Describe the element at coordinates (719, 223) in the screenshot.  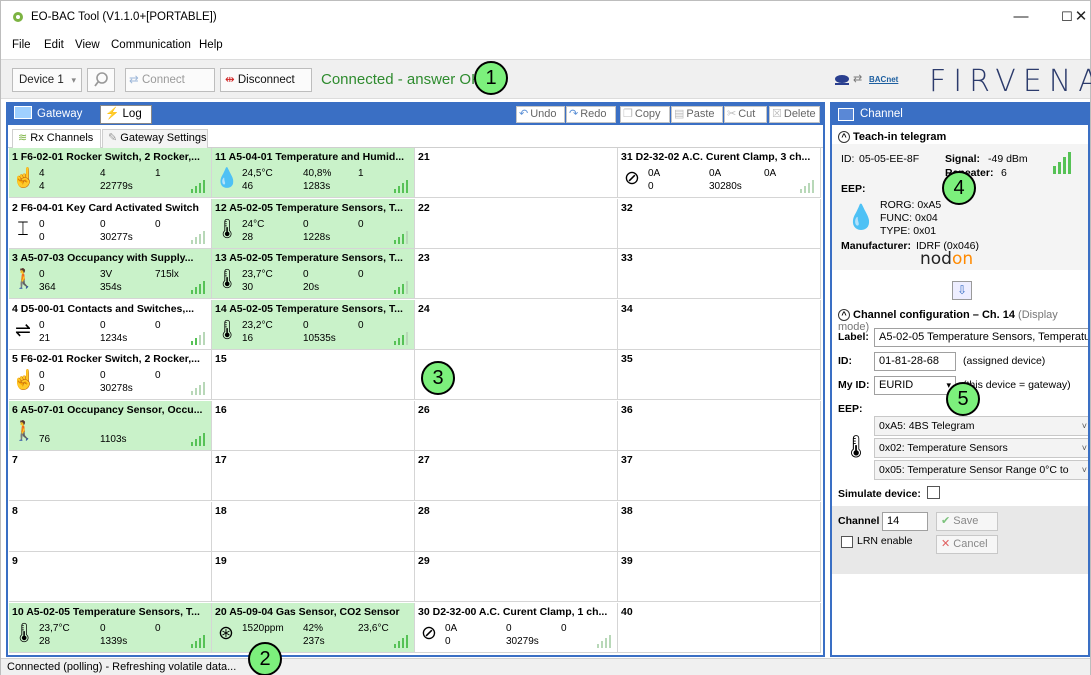
I see `channel-cell: 32` at that location.